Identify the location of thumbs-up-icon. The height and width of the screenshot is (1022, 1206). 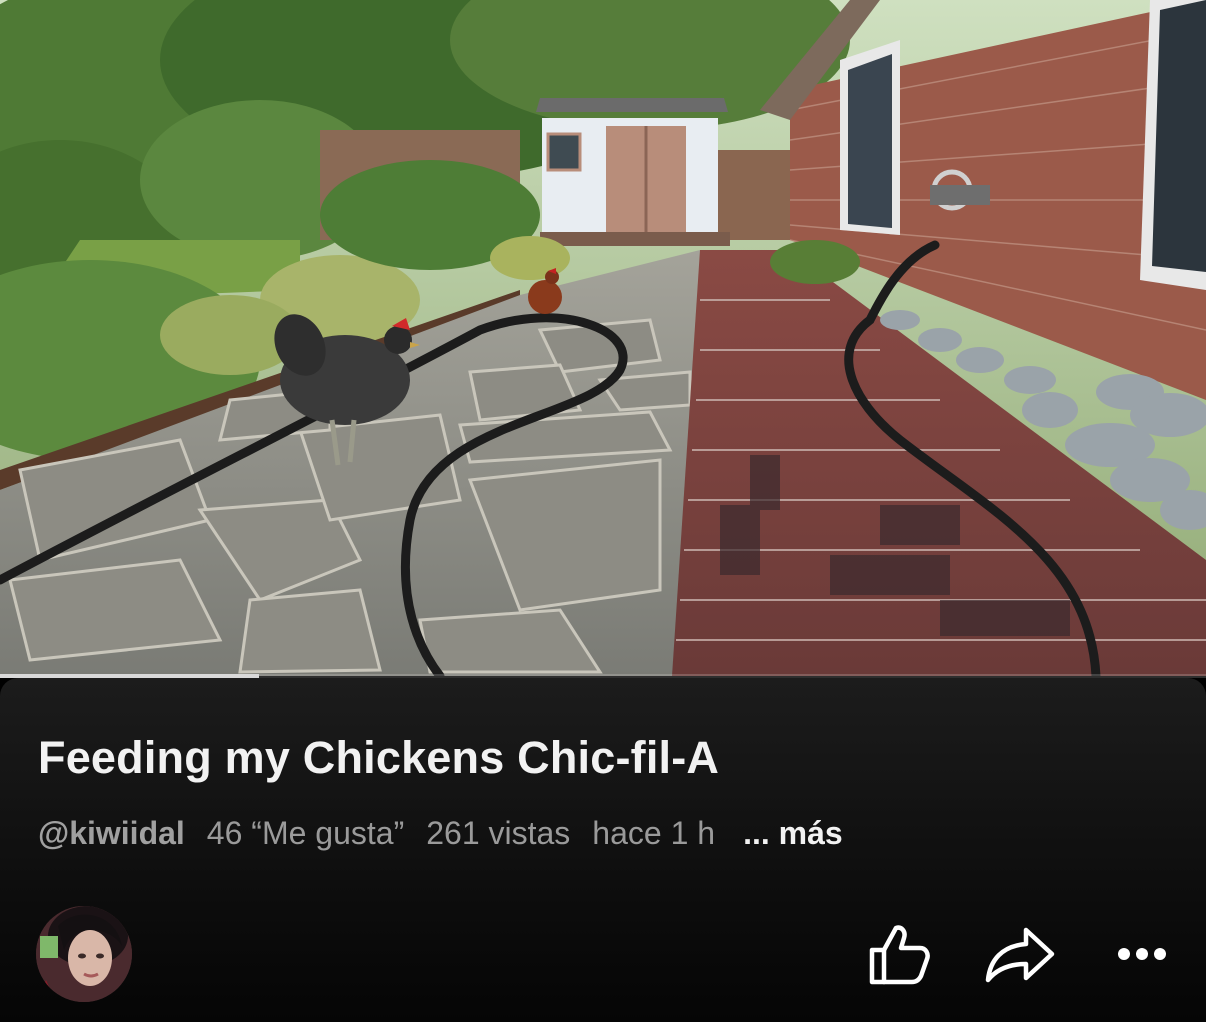
(899, 955).